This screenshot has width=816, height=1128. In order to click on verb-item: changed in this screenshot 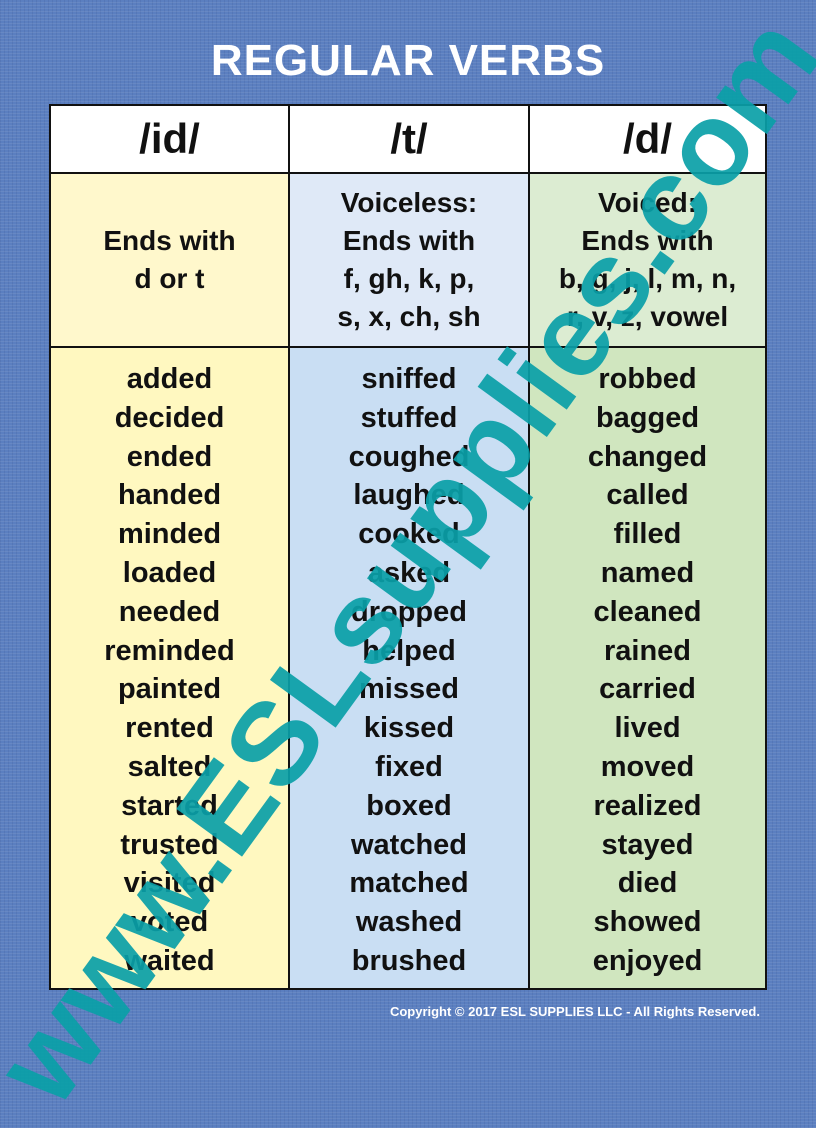, I will do `click(647, 456)`.